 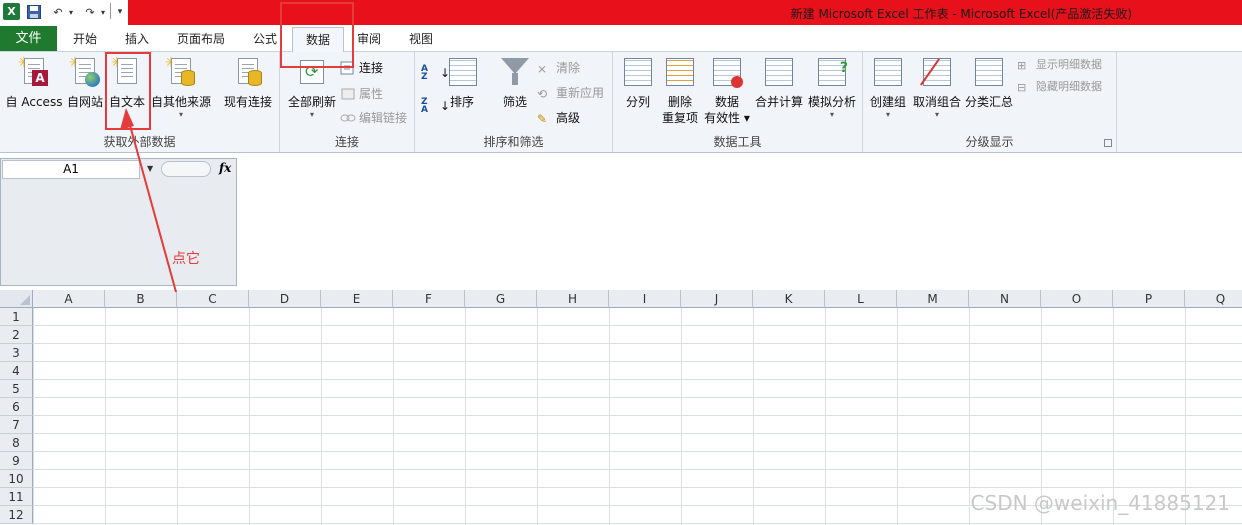 I want to click on annotation-label: 点它, so click(x=186, y=259).